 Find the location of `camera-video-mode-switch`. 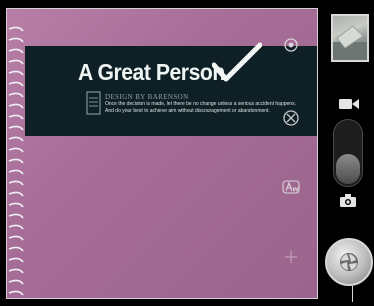

camera-video-mode-switch is located at coordinates (348, 153).